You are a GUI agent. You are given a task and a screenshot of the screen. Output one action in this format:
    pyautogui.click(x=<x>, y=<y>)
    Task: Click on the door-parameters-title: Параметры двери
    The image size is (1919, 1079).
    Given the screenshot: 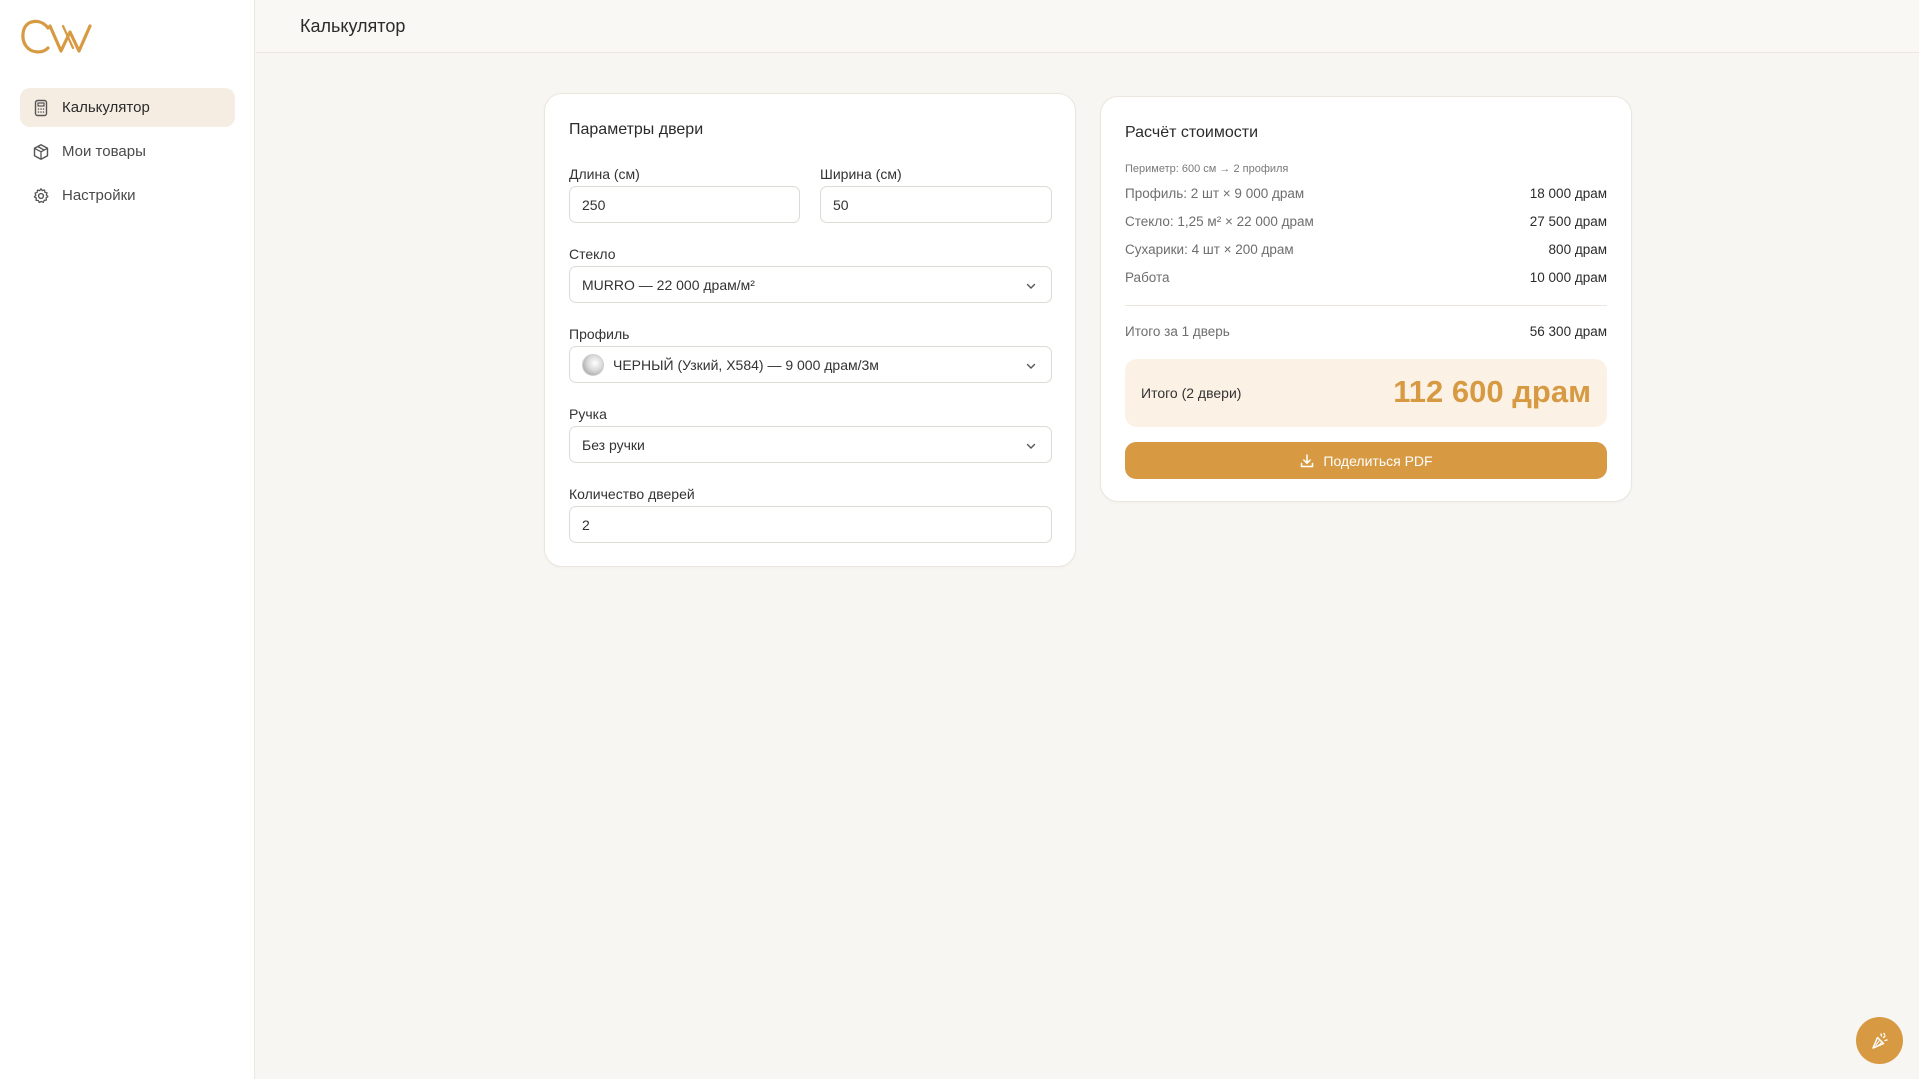 What is the action you would take?
    pyautogui.click(x=636, y=129)
    